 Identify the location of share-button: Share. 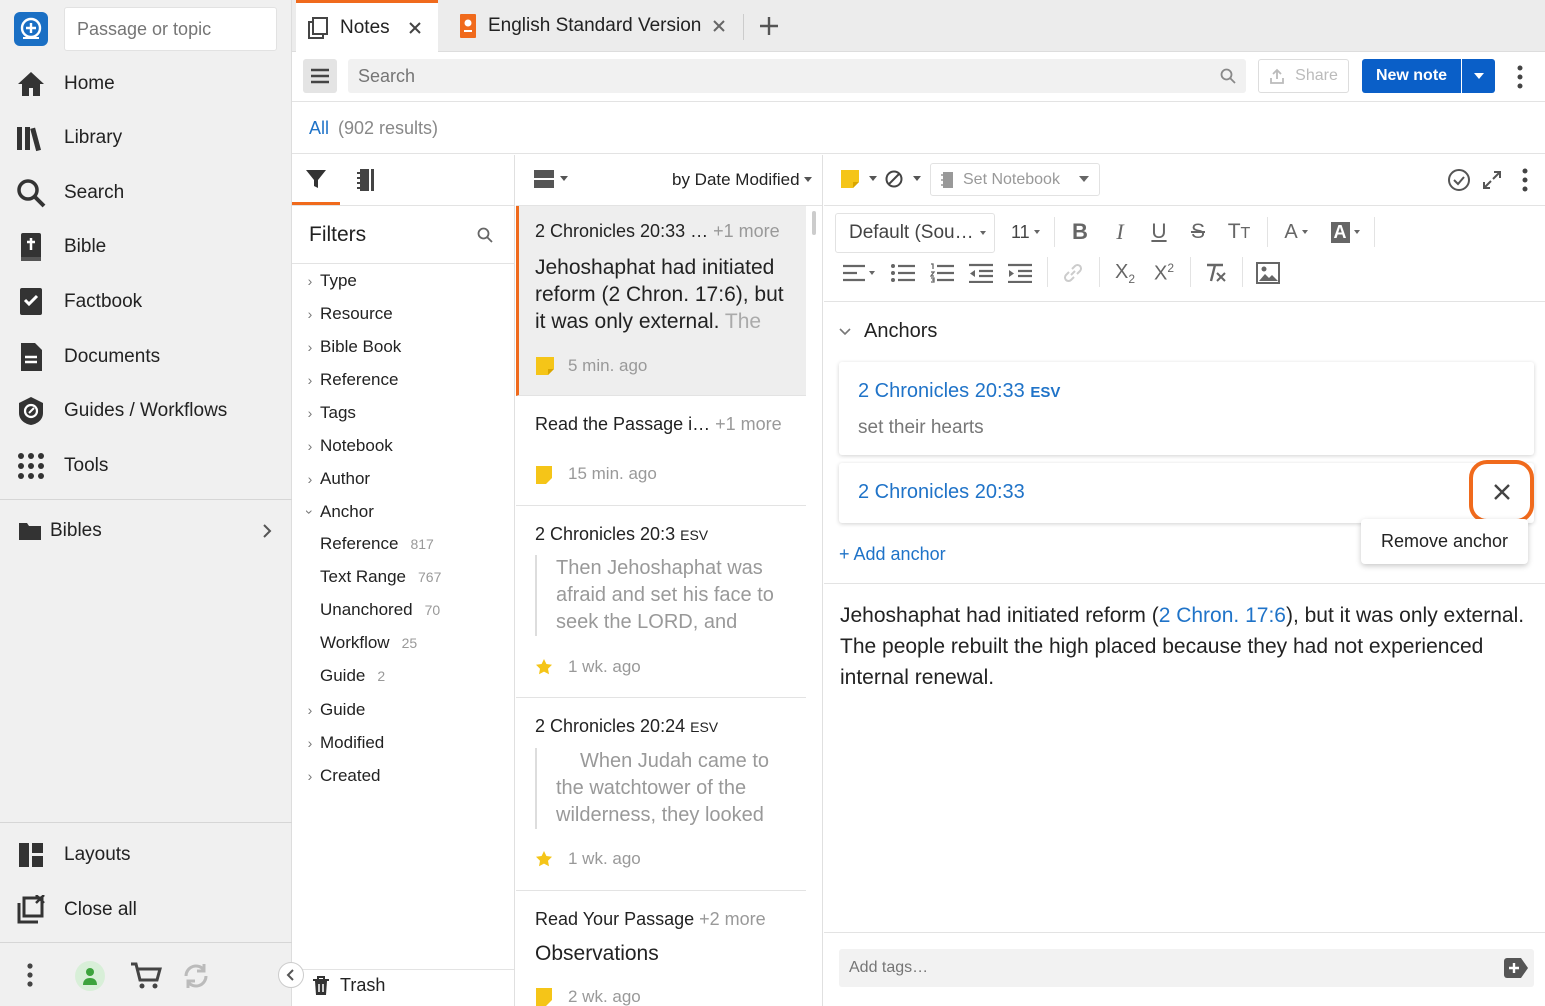
(1303, 76).